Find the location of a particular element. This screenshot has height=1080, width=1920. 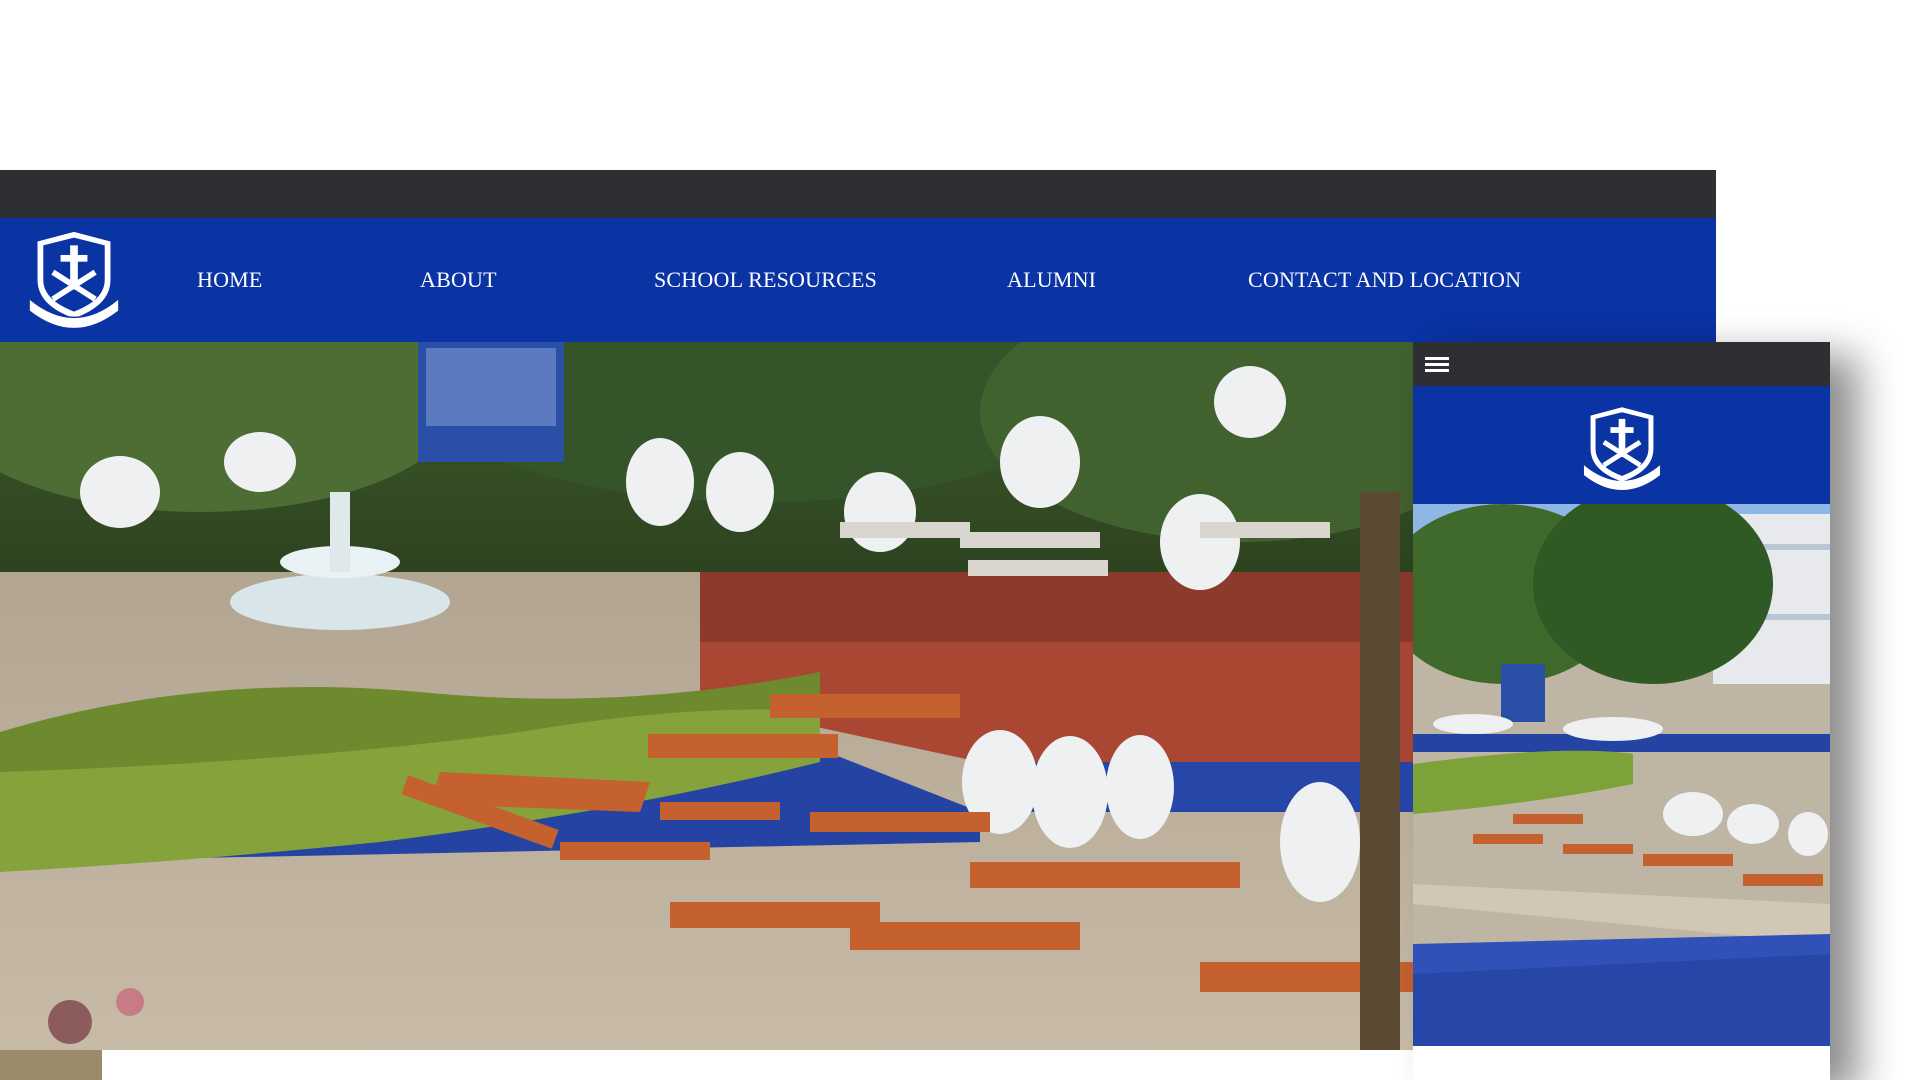

desktop-content-strip is located at coordinates (761, 1065).